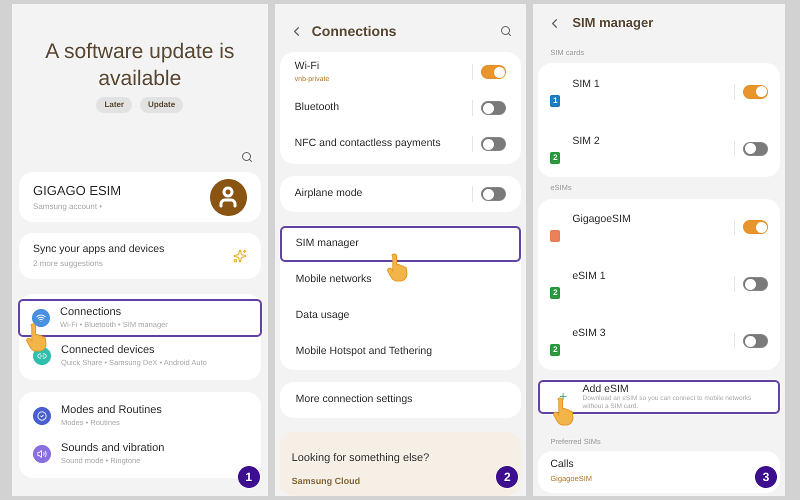 The image size is (800, 500). Describe the element at coordinates (659, 284) in the screenshot. I see `sim-item: 2 eSIM 1` at that location.